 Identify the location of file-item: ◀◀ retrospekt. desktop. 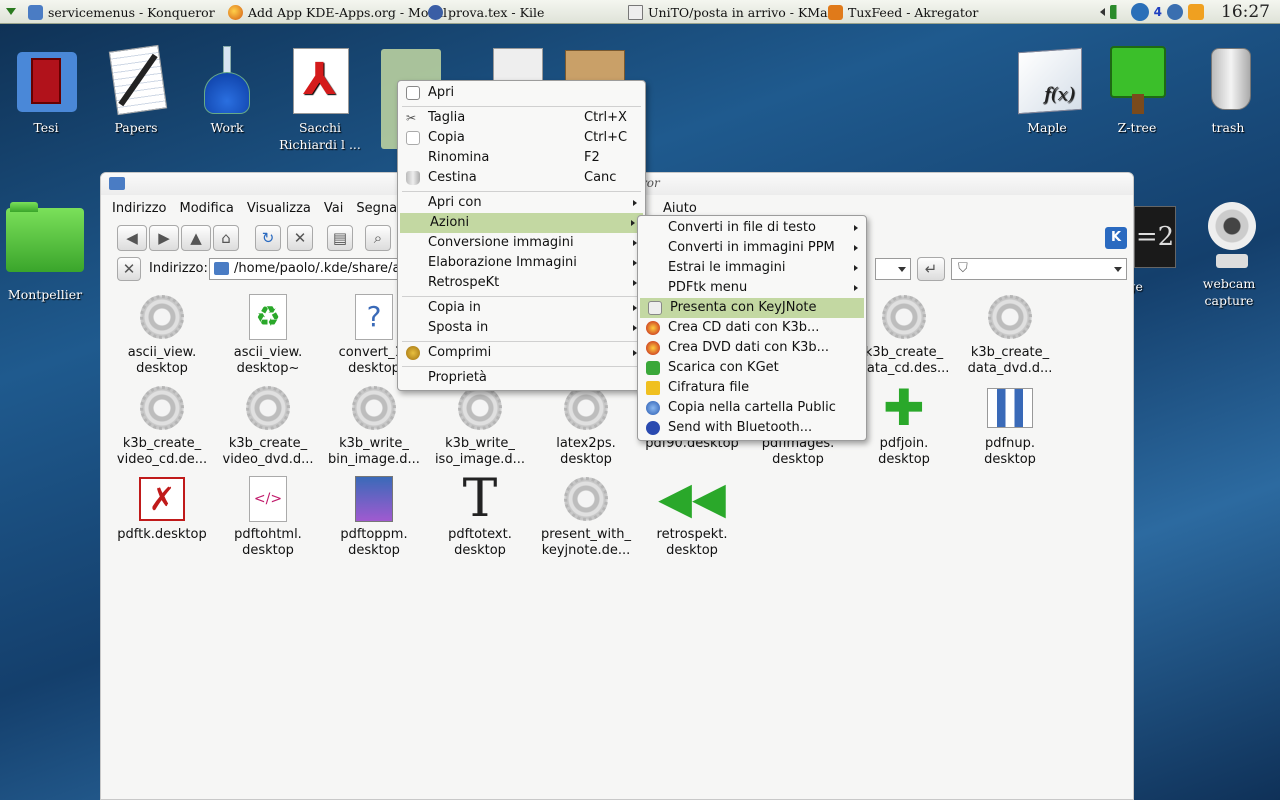
(692, 517).